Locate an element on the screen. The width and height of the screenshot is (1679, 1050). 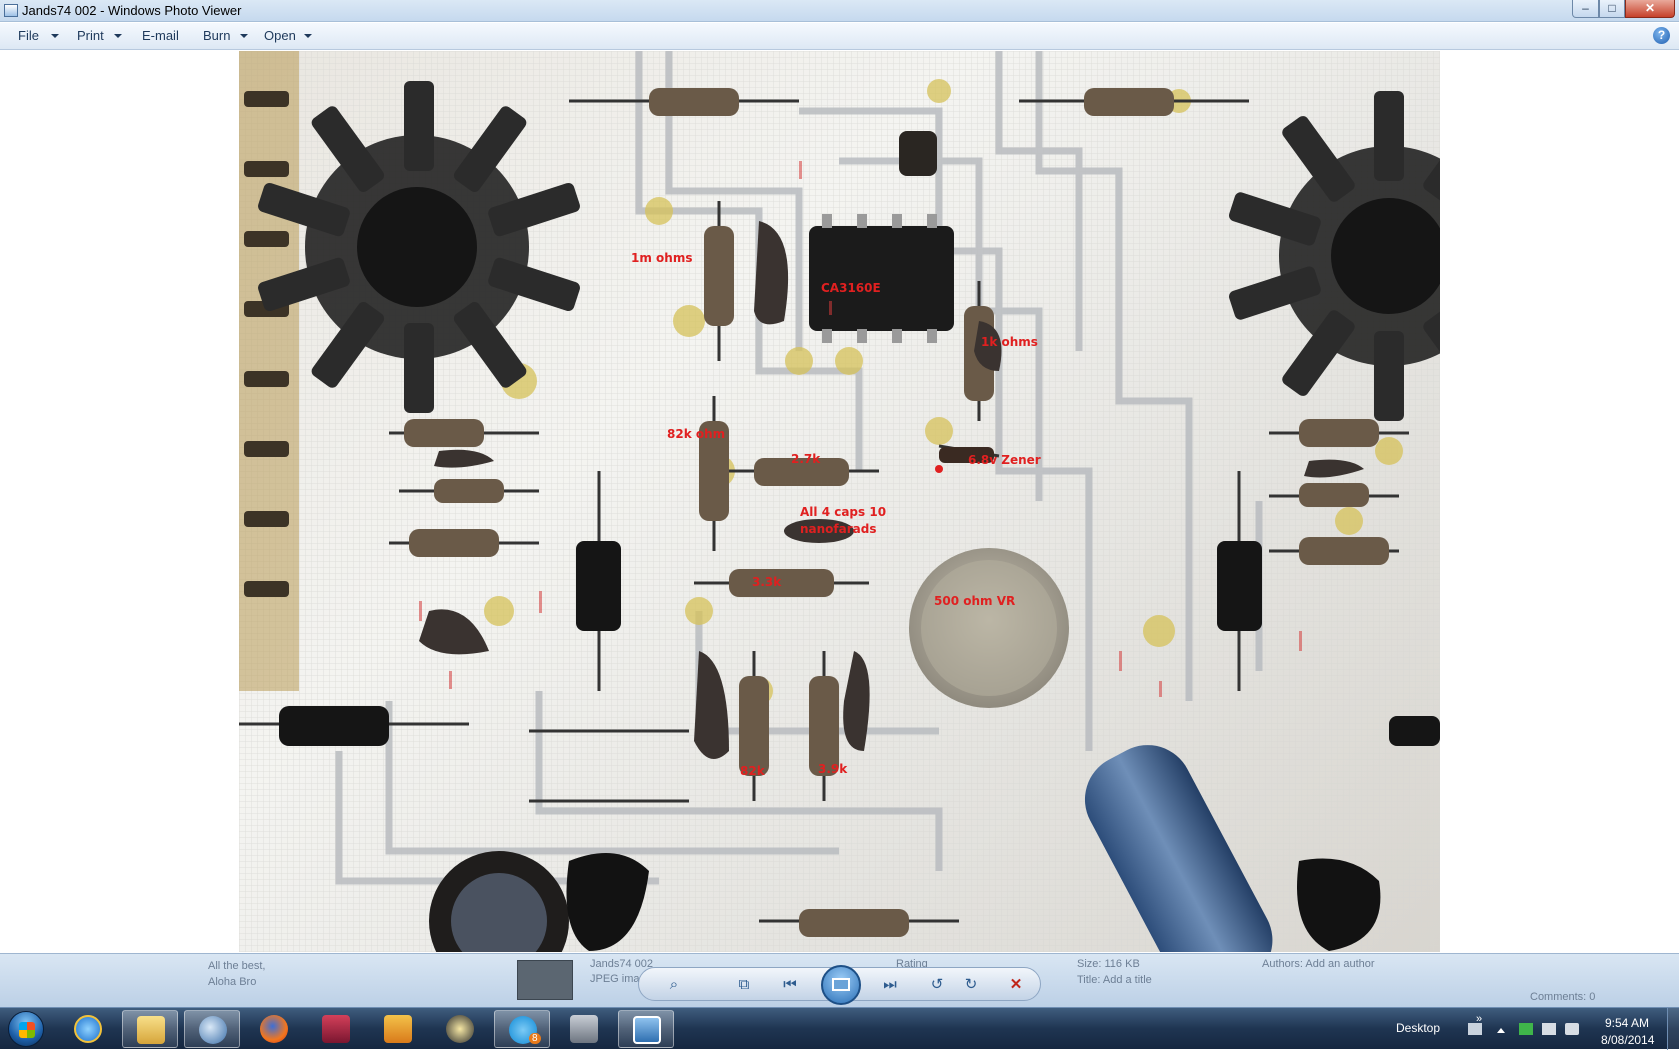
start-button is located at coordinates (27, 1029).